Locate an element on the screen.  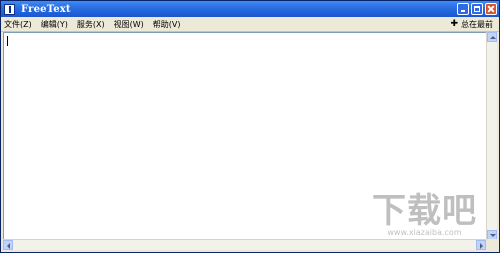
resize-grip is located at coordinates (491, 244).